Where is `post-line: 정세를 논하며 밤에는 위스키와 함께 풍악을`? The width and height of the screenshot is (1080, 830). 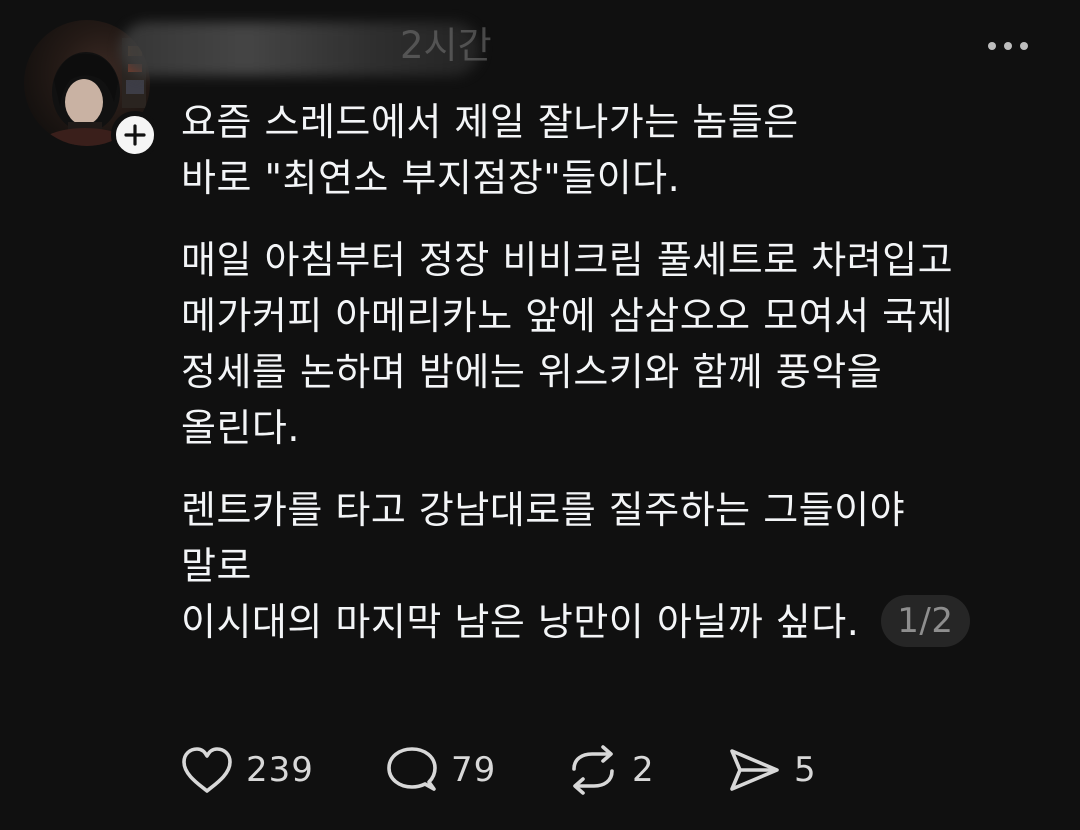 post-line: 정세를 논하며 밤에는 위스키와 함께 풍악을 is located at coordinates (532, 372).